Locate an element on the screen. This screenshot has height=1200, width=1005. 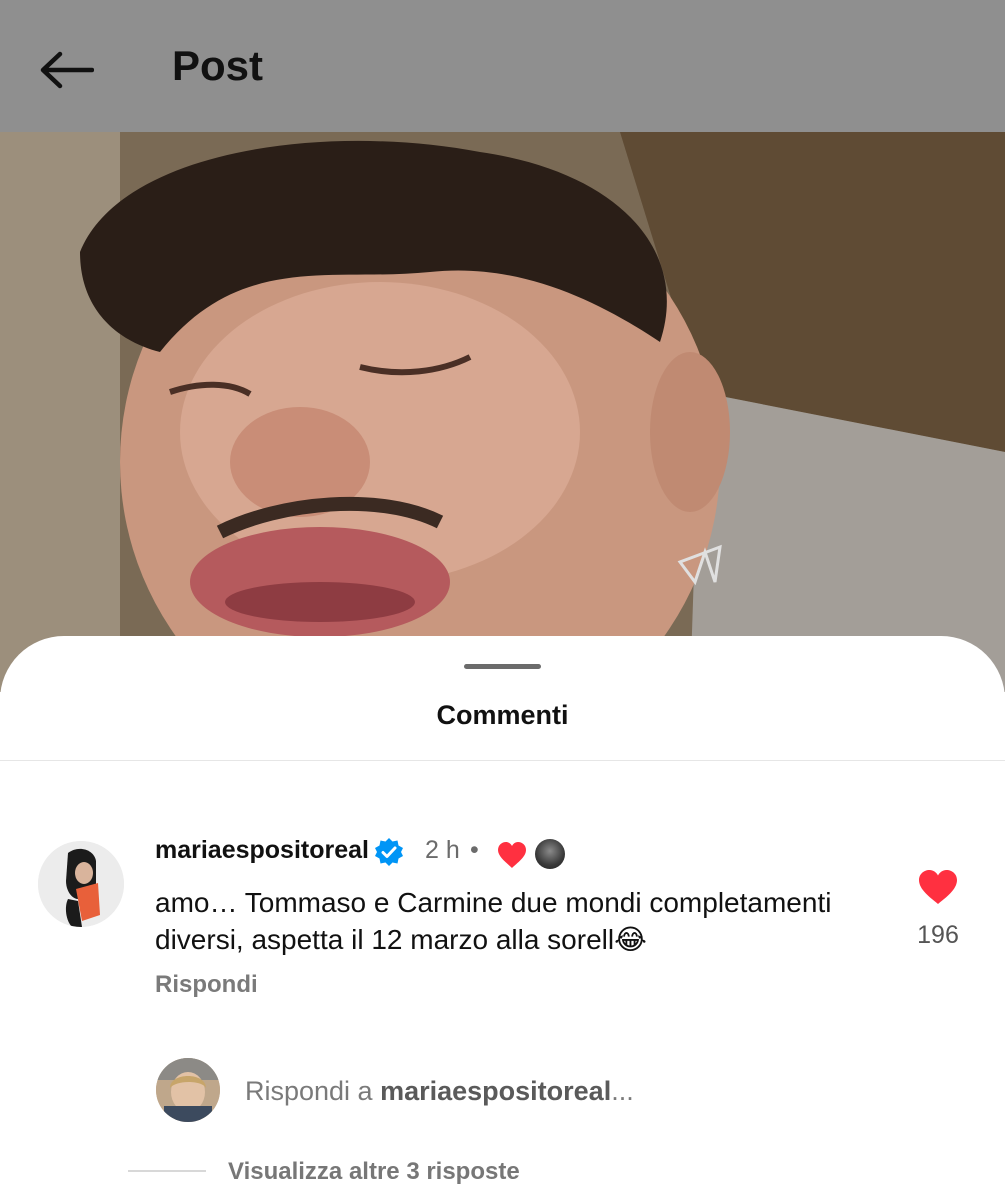
current-user-avatar is located at coordinates (188, 1090).